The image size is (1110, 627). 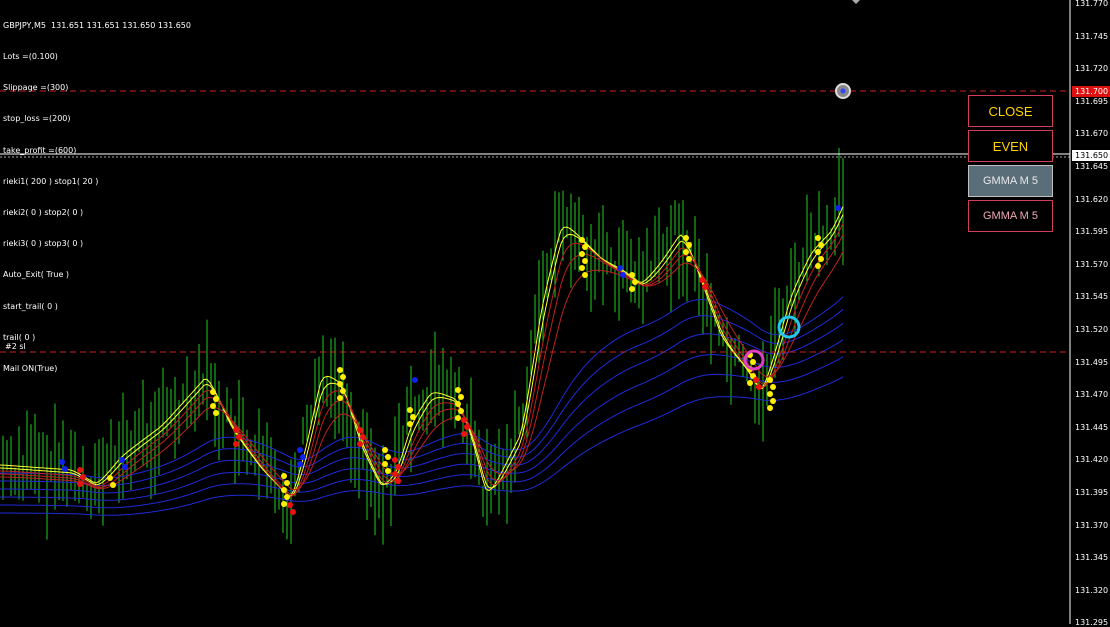 I want to click on top-arrow-icon, so click(x=856, y=2).